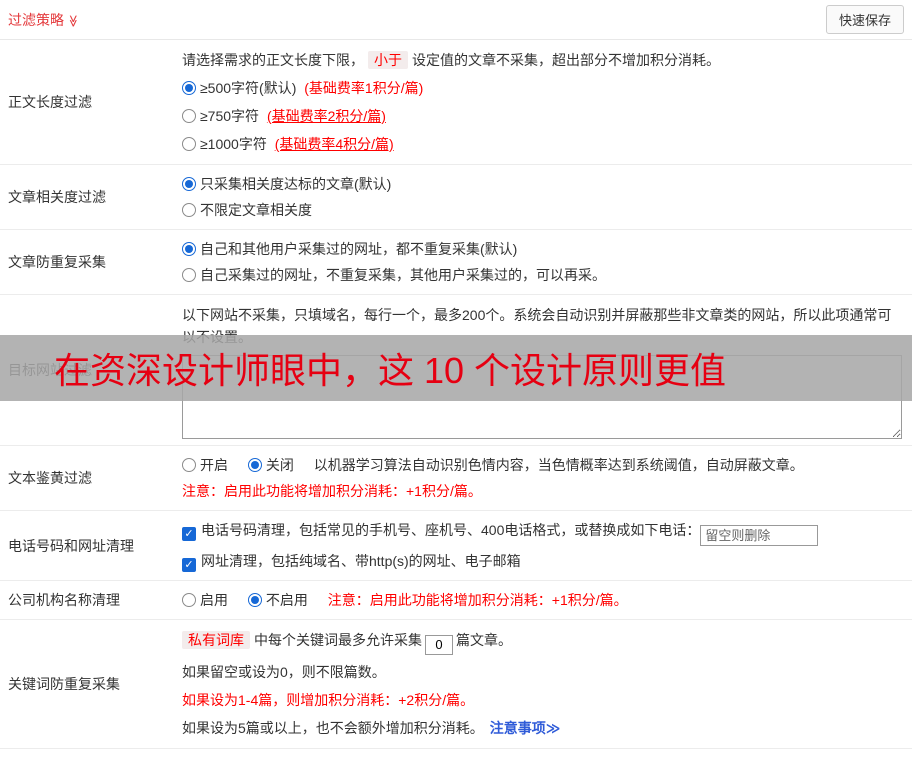  What do you see at coordinates (214, 465) in the screenshot?
I see `option-label: 开启` at bounding box center [214, 465].